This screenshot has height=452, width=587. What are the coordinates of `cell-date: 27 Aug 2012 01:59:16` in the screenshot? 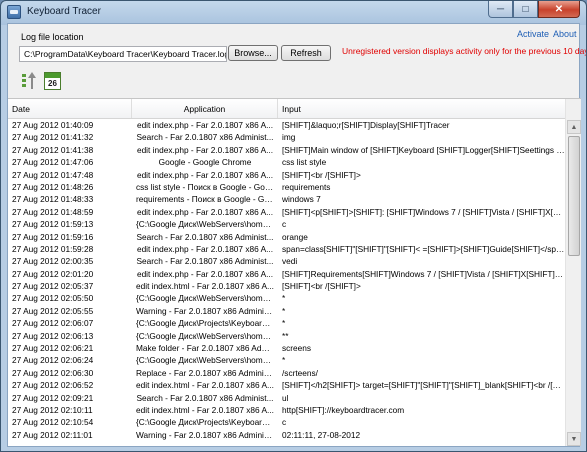 It's located at (53, 236).